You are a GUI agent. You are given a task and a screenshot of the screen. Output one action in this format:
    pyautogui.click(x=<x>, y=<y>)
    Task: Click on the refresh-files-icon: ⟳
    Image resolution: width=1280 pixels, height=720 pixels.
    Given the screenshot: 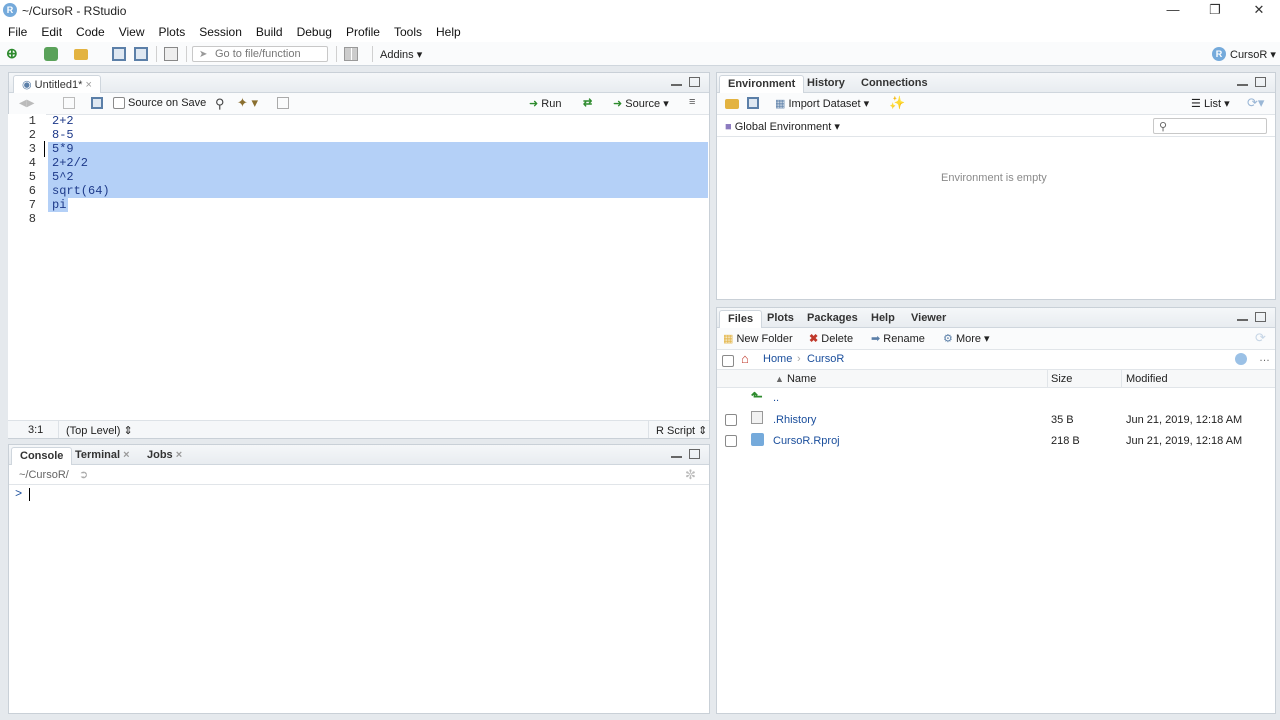 What is the action you would take?
    pyautogui.click(x=1260, y=338)
    